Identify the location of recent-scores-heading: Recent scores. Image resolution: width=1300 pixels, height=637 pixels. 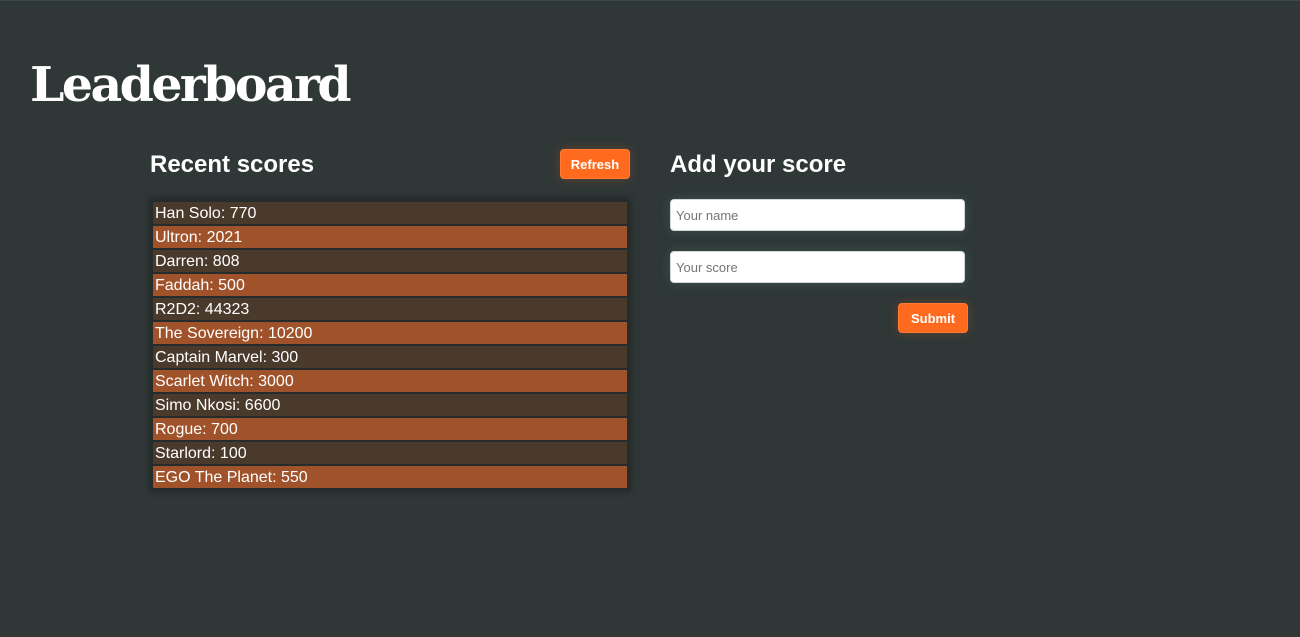
(232, 164).